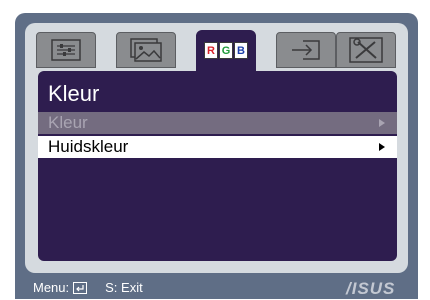  I want to click on osd-footer: Menu: S: Exit, so click(88, 288).